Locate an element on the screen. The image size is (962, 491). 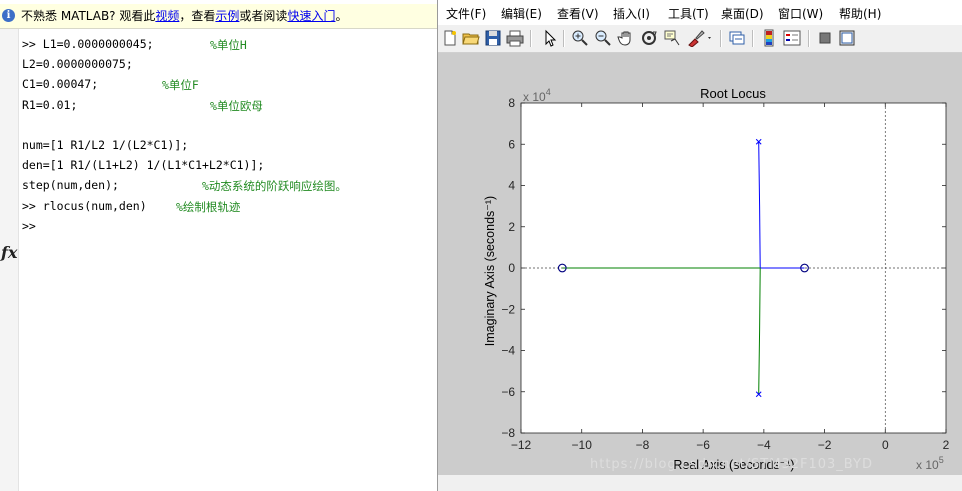
command-line: den=[1 R1/(L1+L2) 1/(L1*C1+L2*C1)]; is located at coordinates (143, 168).